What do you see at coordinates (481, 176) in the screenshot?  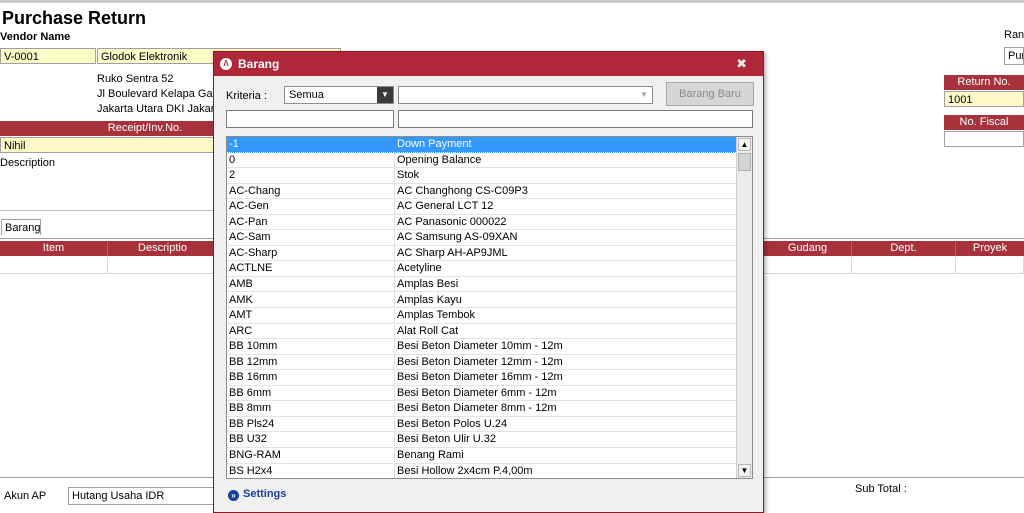 I see `list-item: 2 Stok` at bounding box center [481, 176].